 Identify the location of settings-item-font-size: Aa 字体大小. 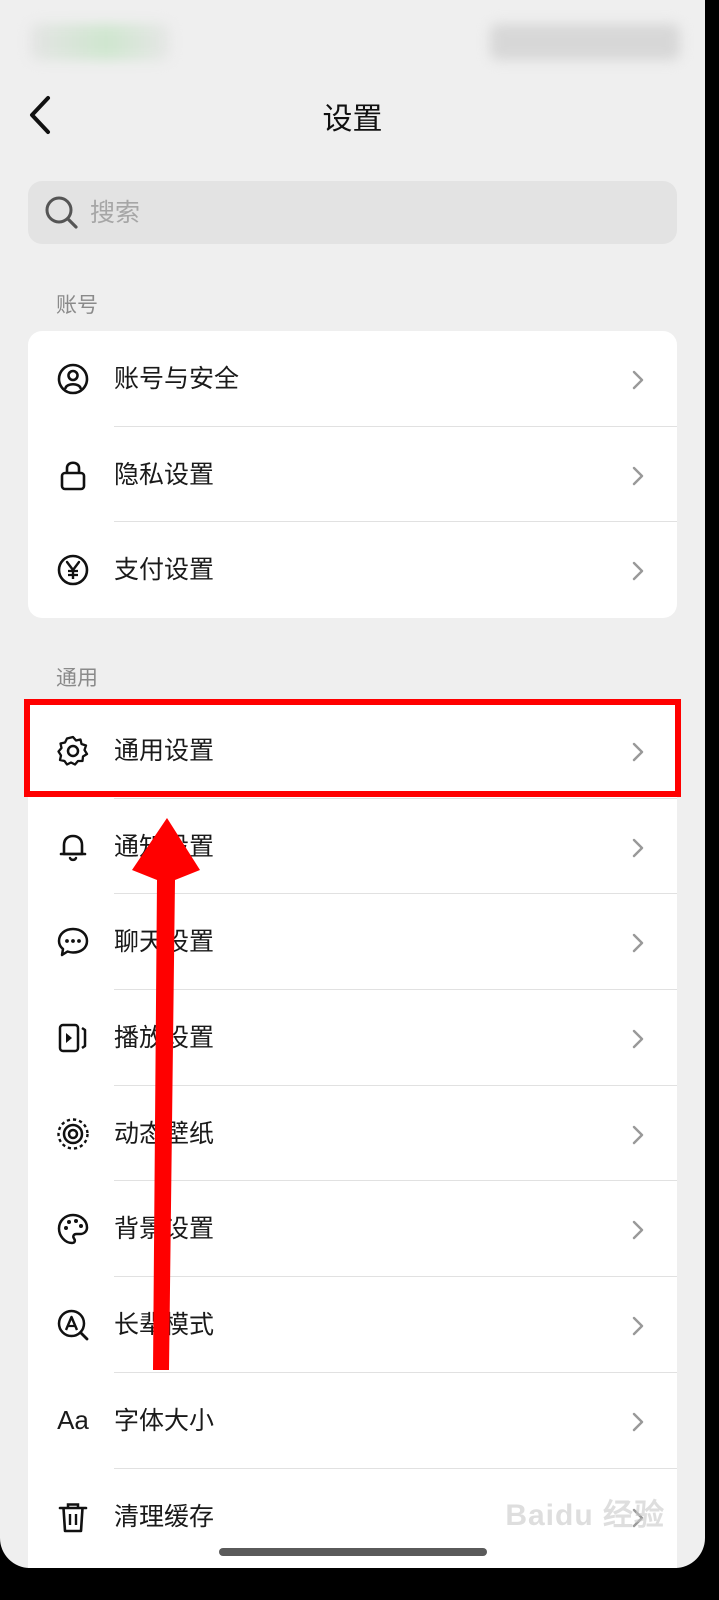
(352, 1421).